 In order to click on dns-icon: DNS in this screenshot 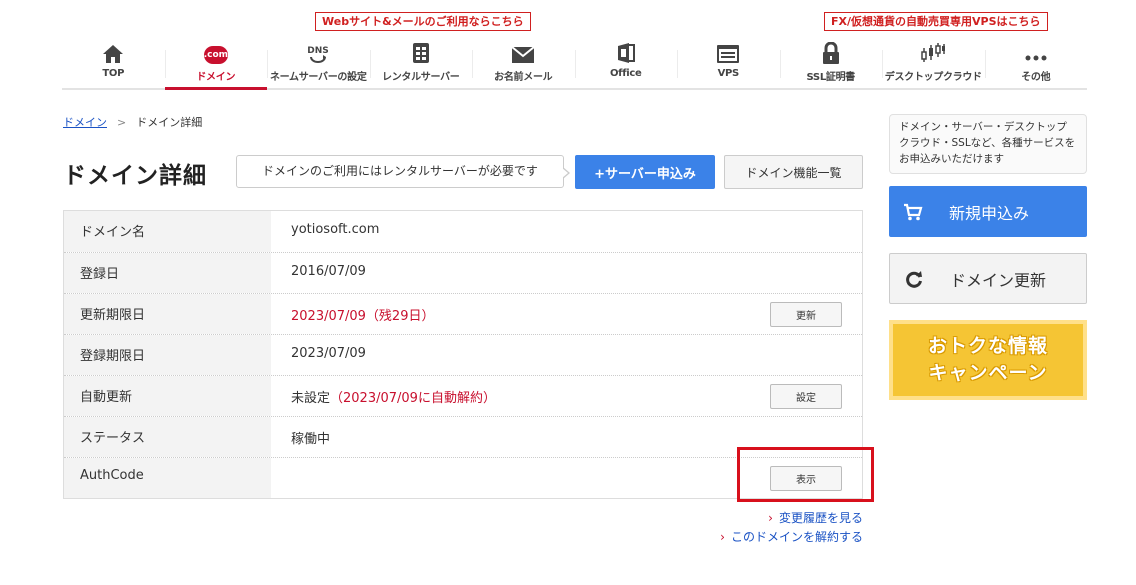, I will do `click(319, 54)`.